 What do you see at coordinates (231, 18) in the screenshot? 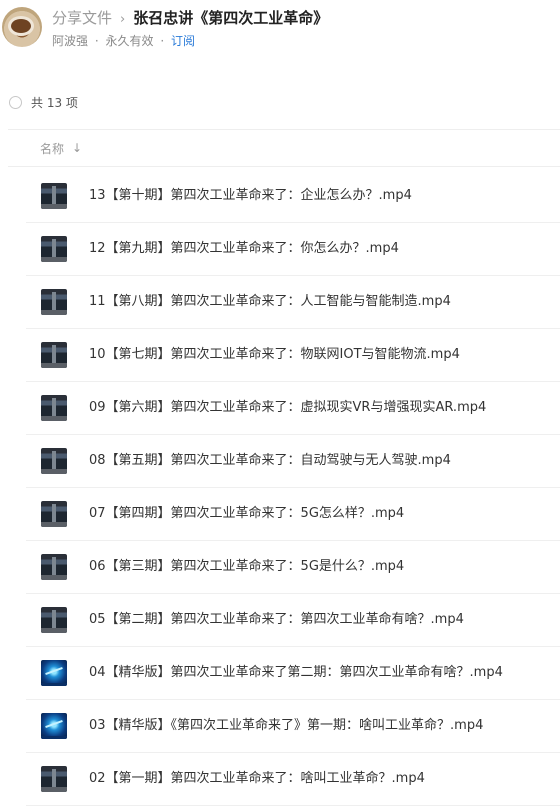
I see `page-title: 张召忠讲《第四次工业革命》` at bounding box center [231, 18].